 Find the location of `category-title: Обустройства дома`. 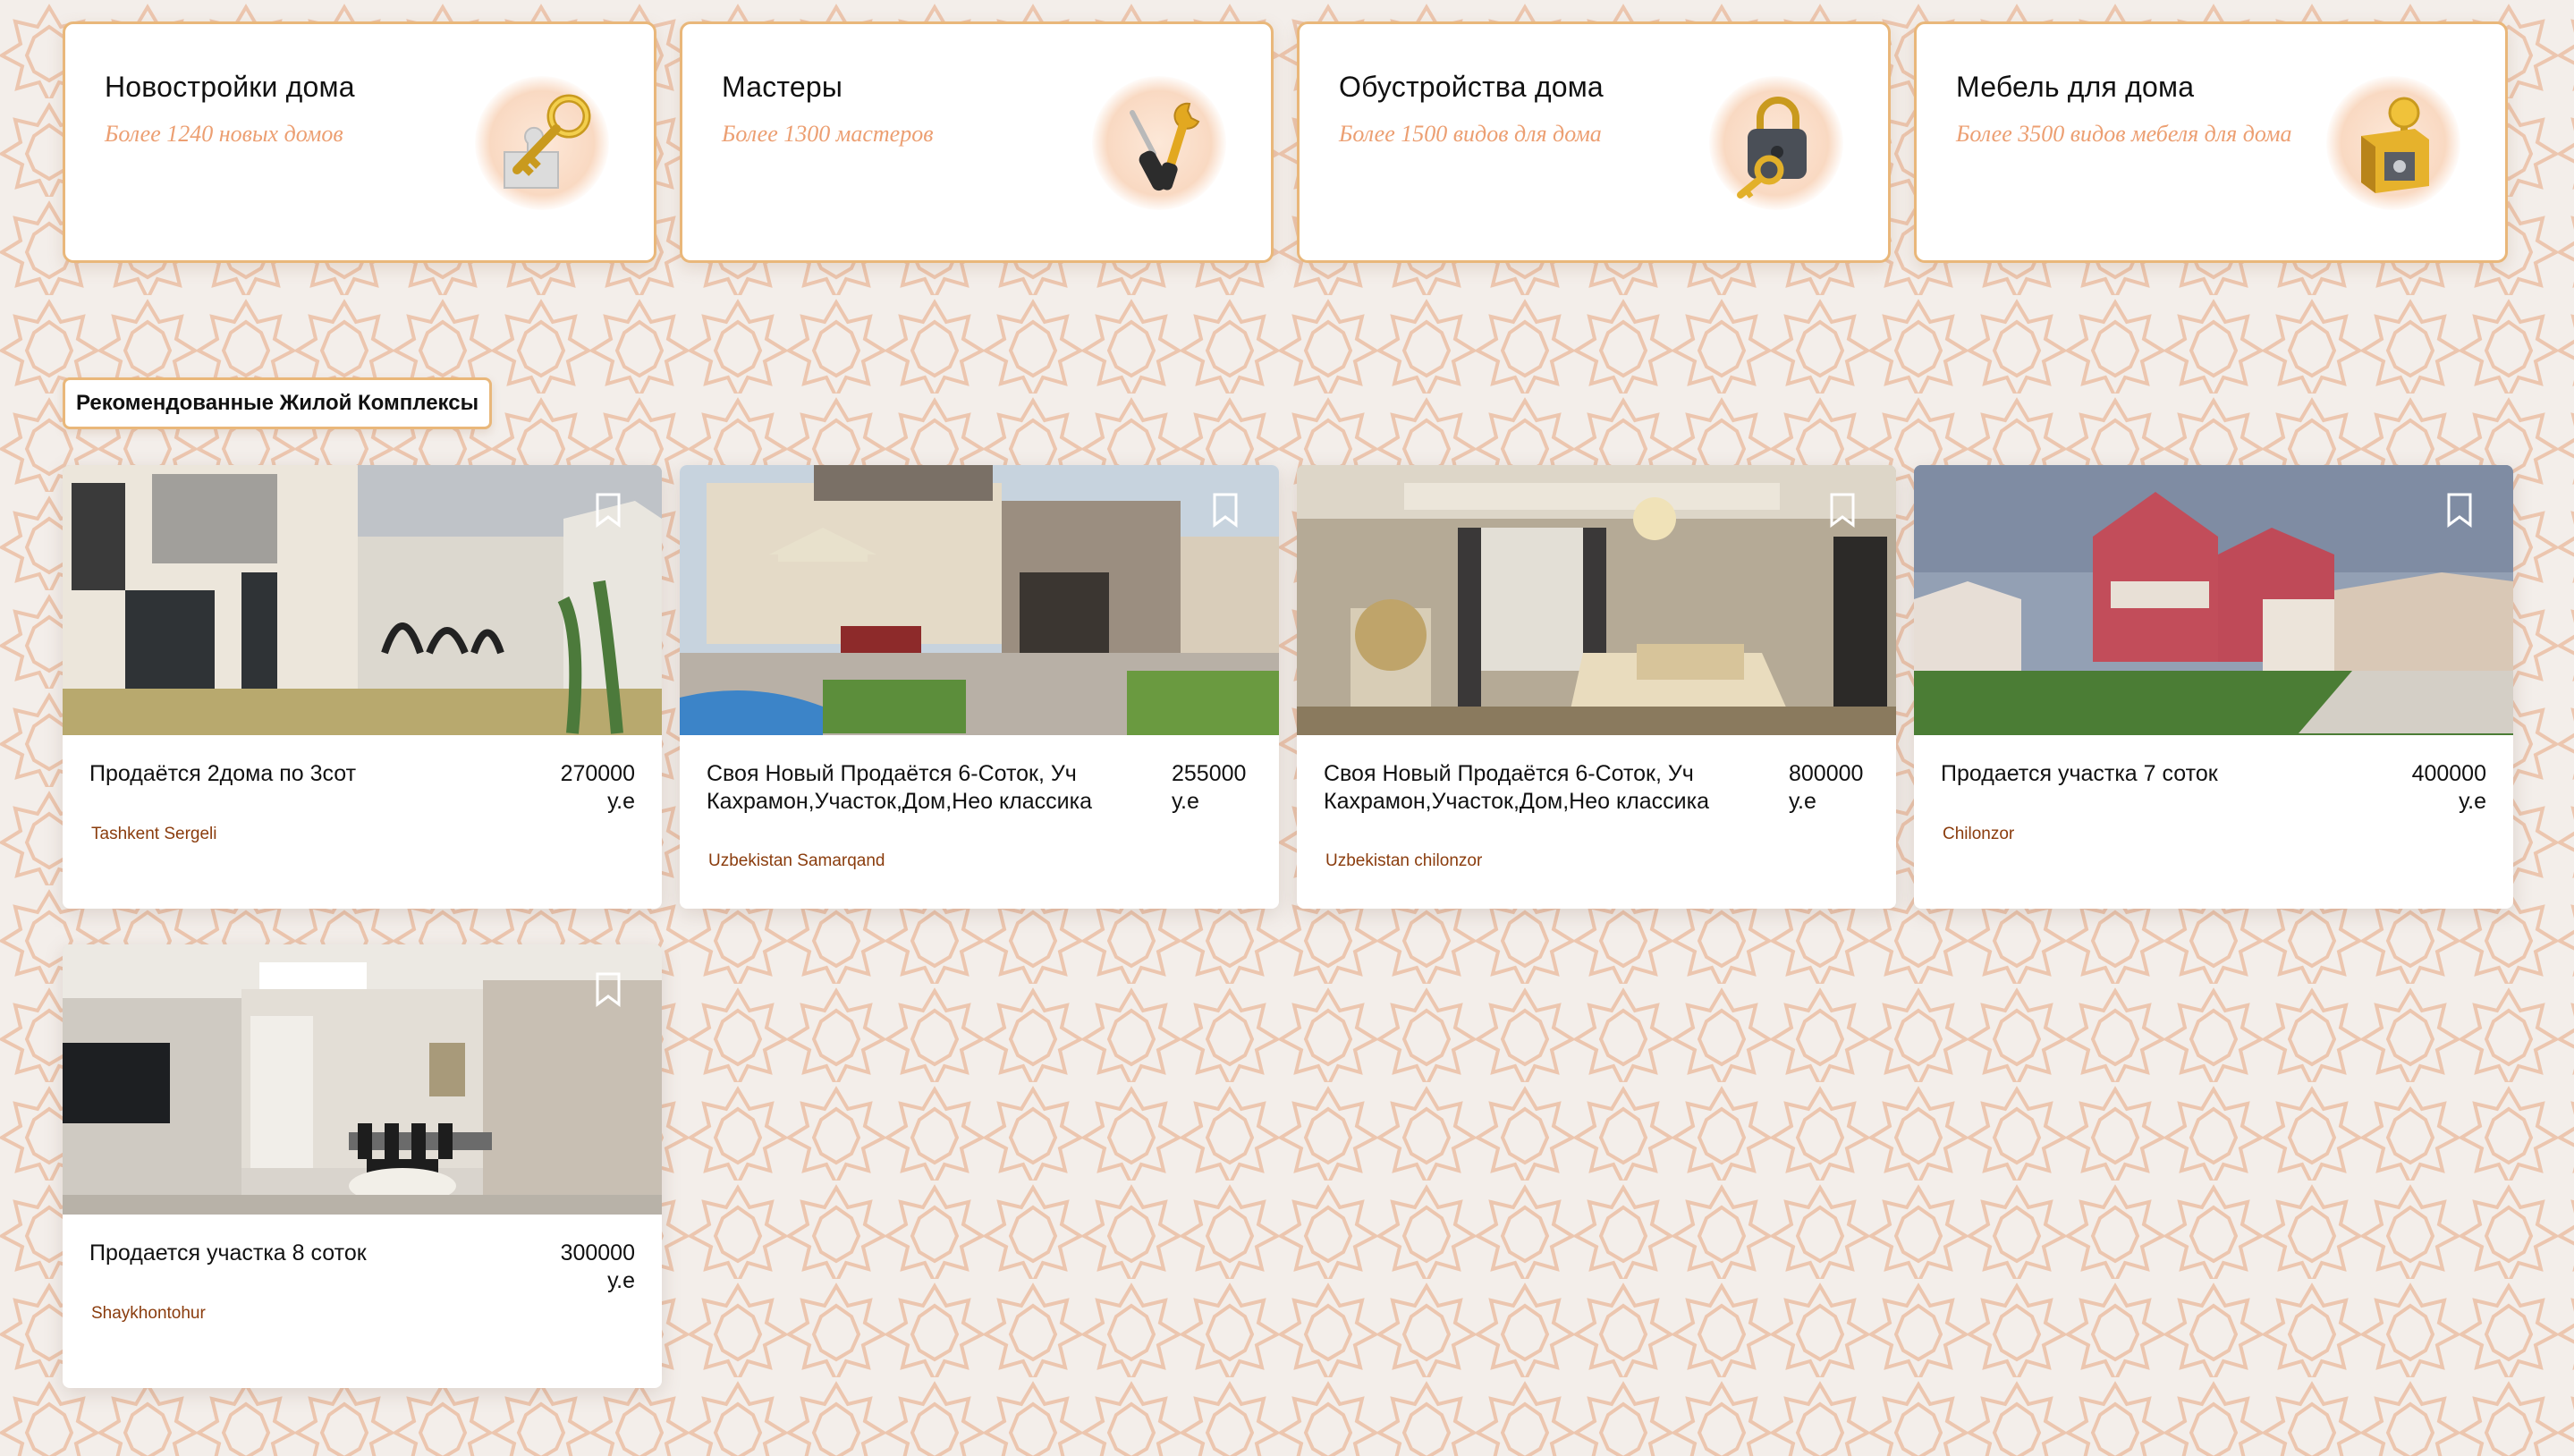

category-title: Обустройства дома is located at coordinates (1471, 87).